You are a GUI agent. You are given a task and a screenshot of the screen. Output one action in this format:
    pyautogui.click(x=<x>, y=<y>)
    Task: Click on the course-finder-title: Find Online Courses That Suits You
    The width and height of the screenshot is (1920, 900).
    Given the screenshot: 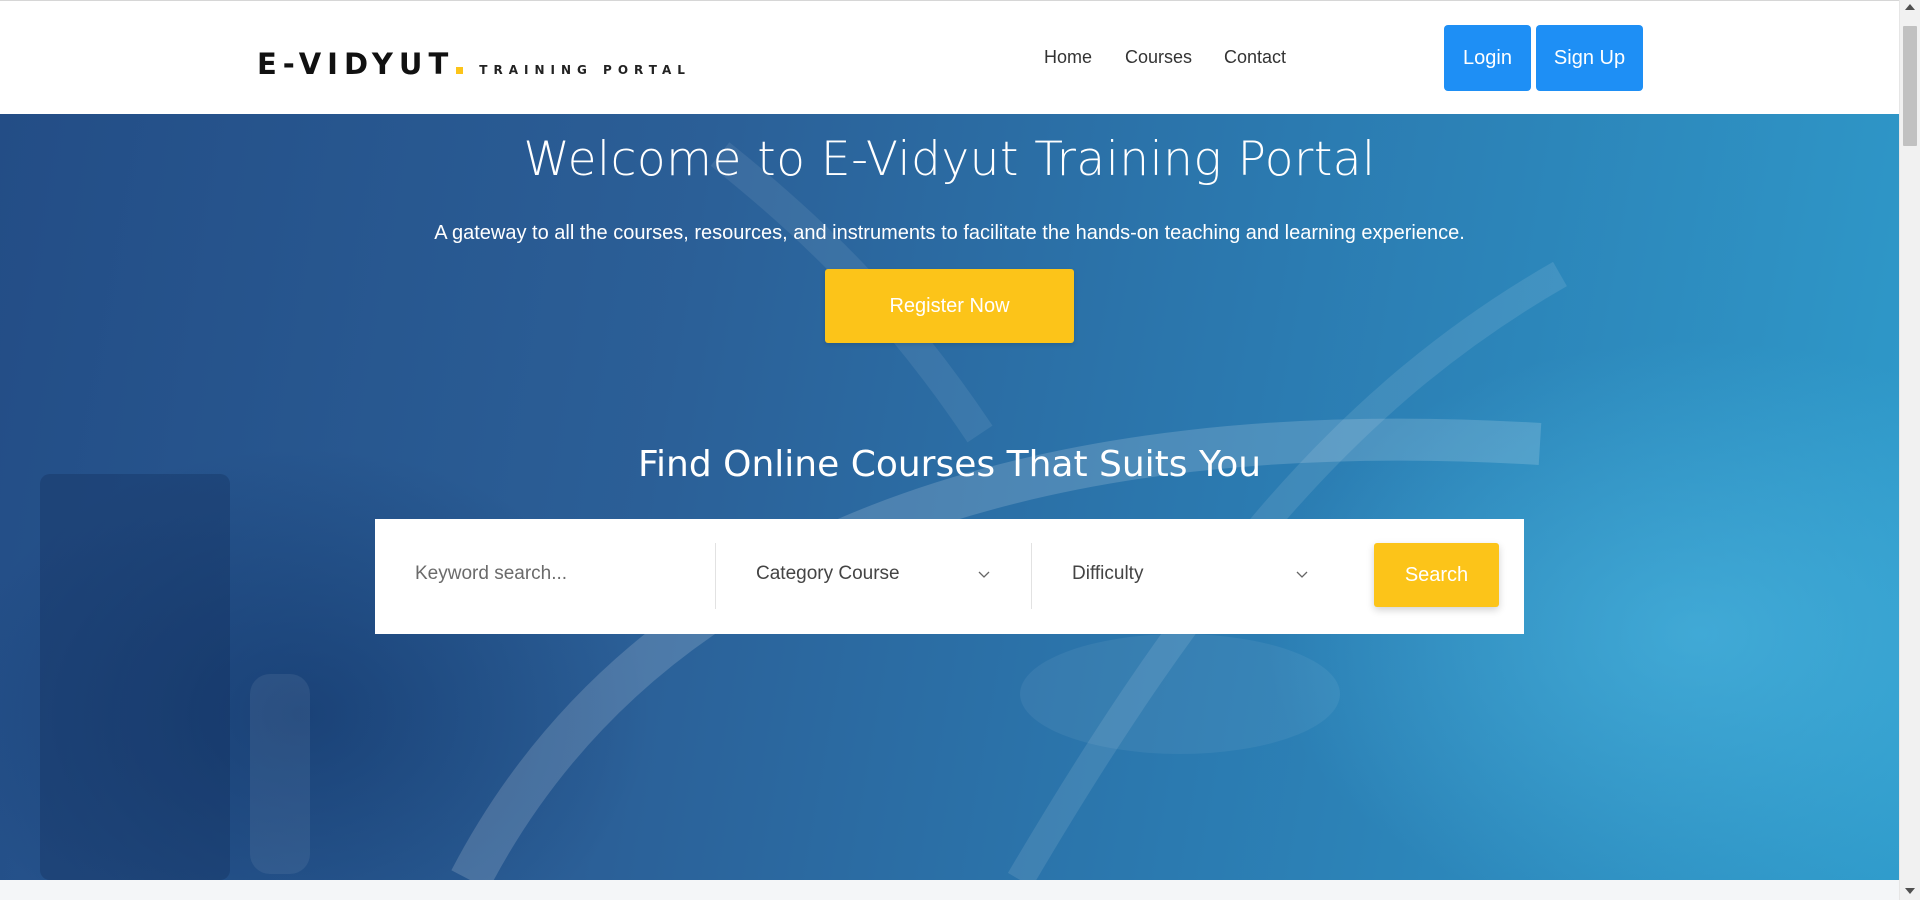 What is the action you would take?
    pyautogui.click(x=949, y=464)
    